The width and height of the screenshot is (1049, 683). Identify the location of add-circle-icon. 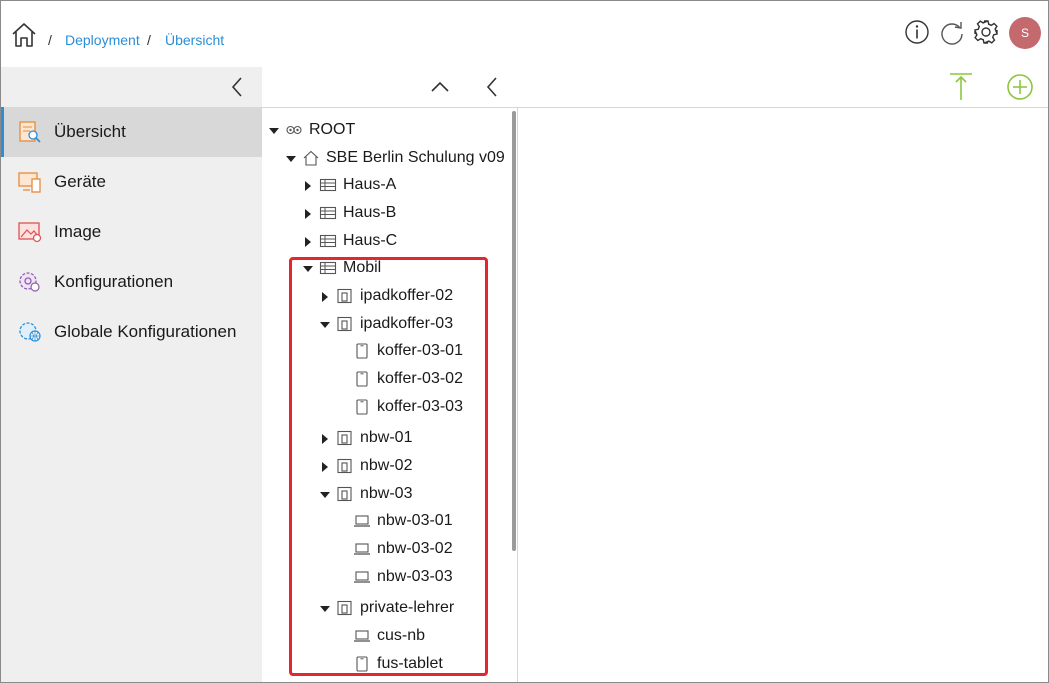
(1020, 87).